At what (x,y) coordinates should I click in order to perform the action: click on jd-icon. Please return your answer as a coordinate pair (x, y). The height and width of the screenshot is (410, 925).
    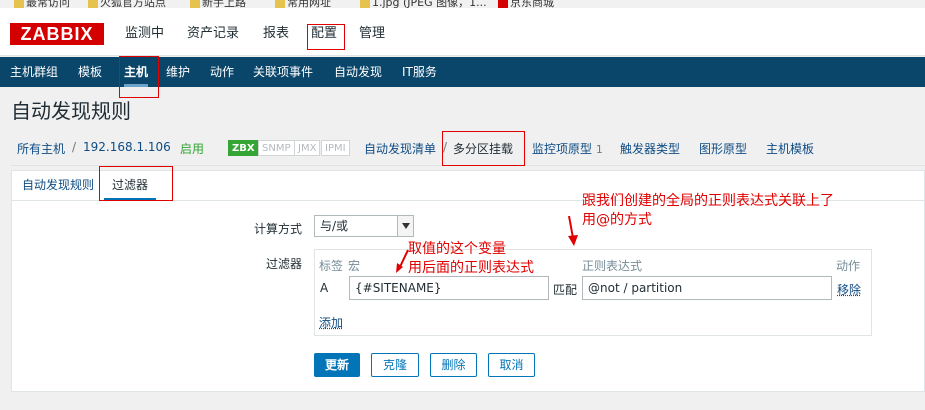
    Looking at the image, I should click on (503, 4).